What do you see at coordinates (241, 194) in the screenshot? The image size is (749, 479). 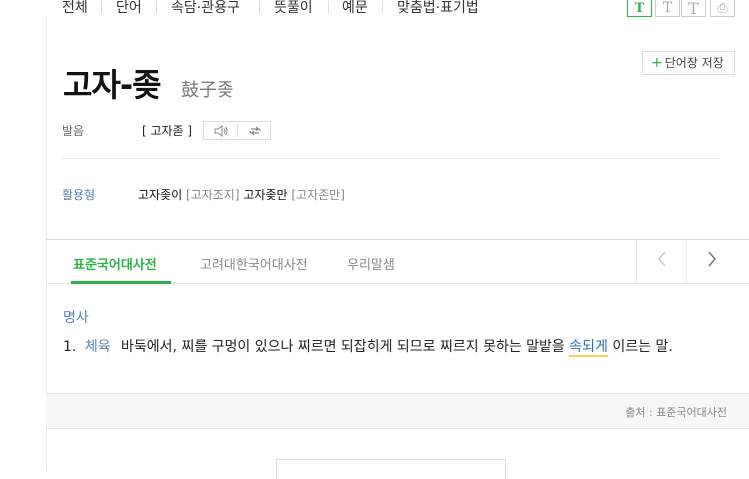 I see `conjugation-forms: 고자좆이 [고자조지] 고자좆만 [고자존만]` at bounding box center [241, 194].